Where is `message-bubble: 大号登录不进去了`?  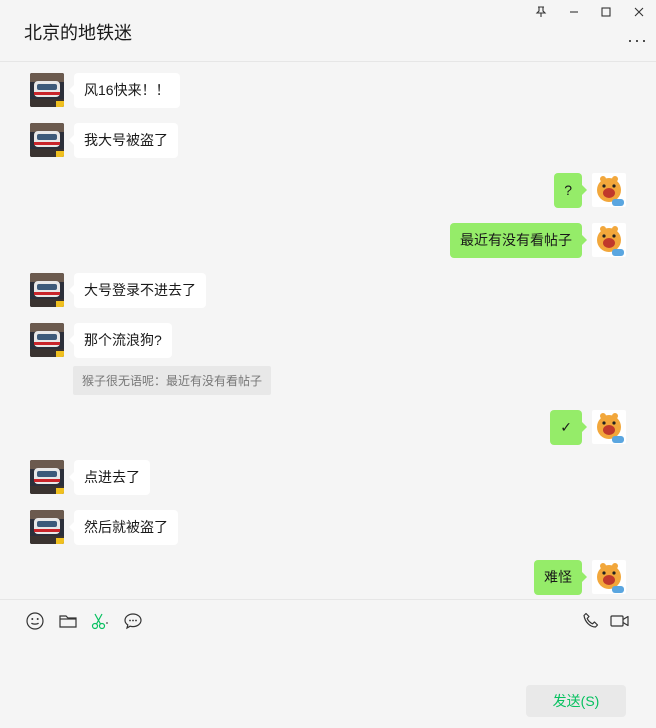 message-bubble: 大号登录不进去了 is located at coordinates (137, 290).